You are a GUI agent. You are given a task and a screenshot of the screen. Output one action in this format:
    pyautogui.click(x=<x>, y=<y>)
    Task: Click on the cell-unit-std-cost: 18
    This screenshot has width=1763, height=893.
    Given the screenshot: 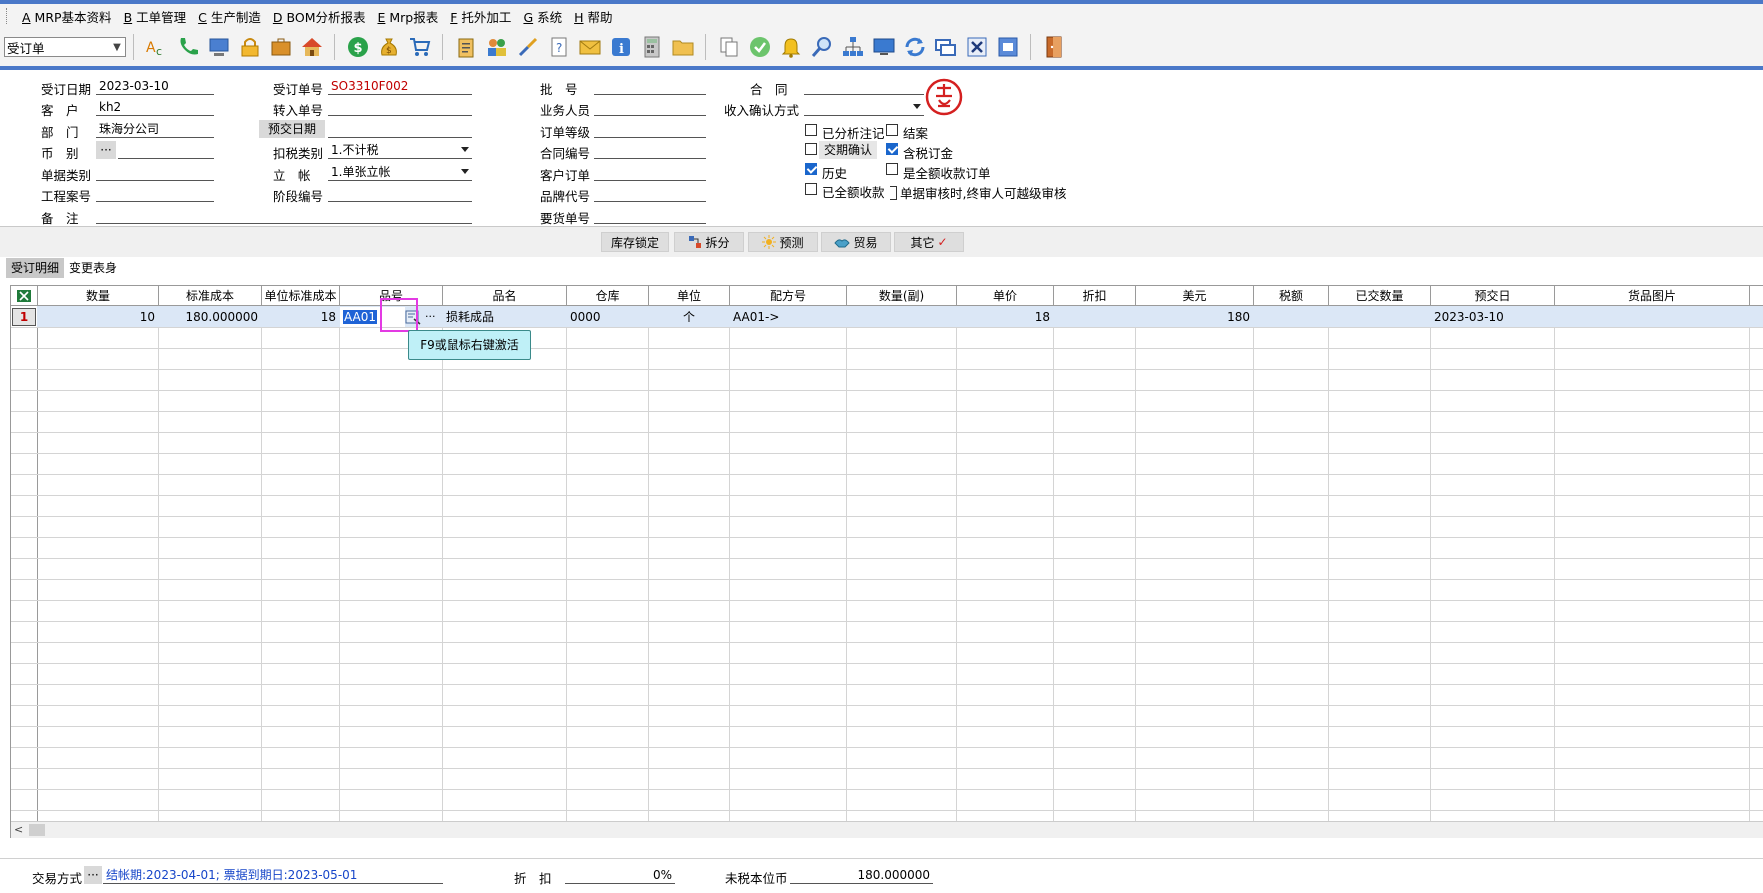 What is the action you would take?
    pyautogui.click(x=300, y=317)
    